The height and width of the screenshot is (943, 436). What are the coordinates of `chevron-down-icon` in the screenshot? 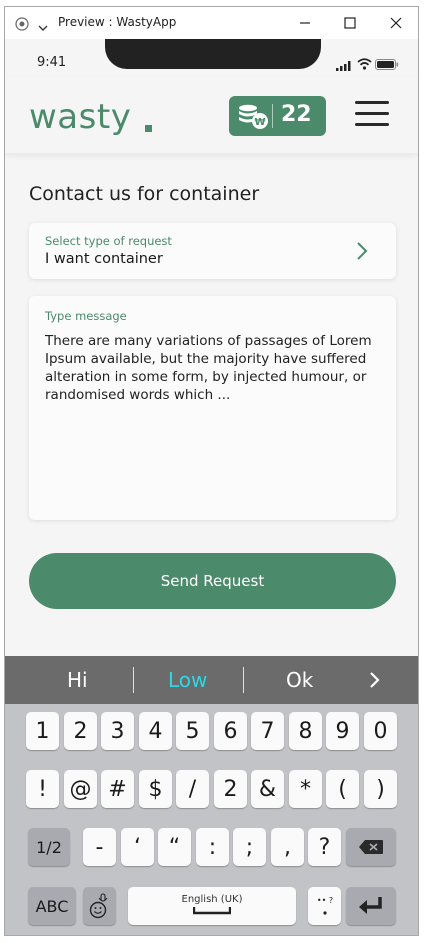 It's located at (43, 27).